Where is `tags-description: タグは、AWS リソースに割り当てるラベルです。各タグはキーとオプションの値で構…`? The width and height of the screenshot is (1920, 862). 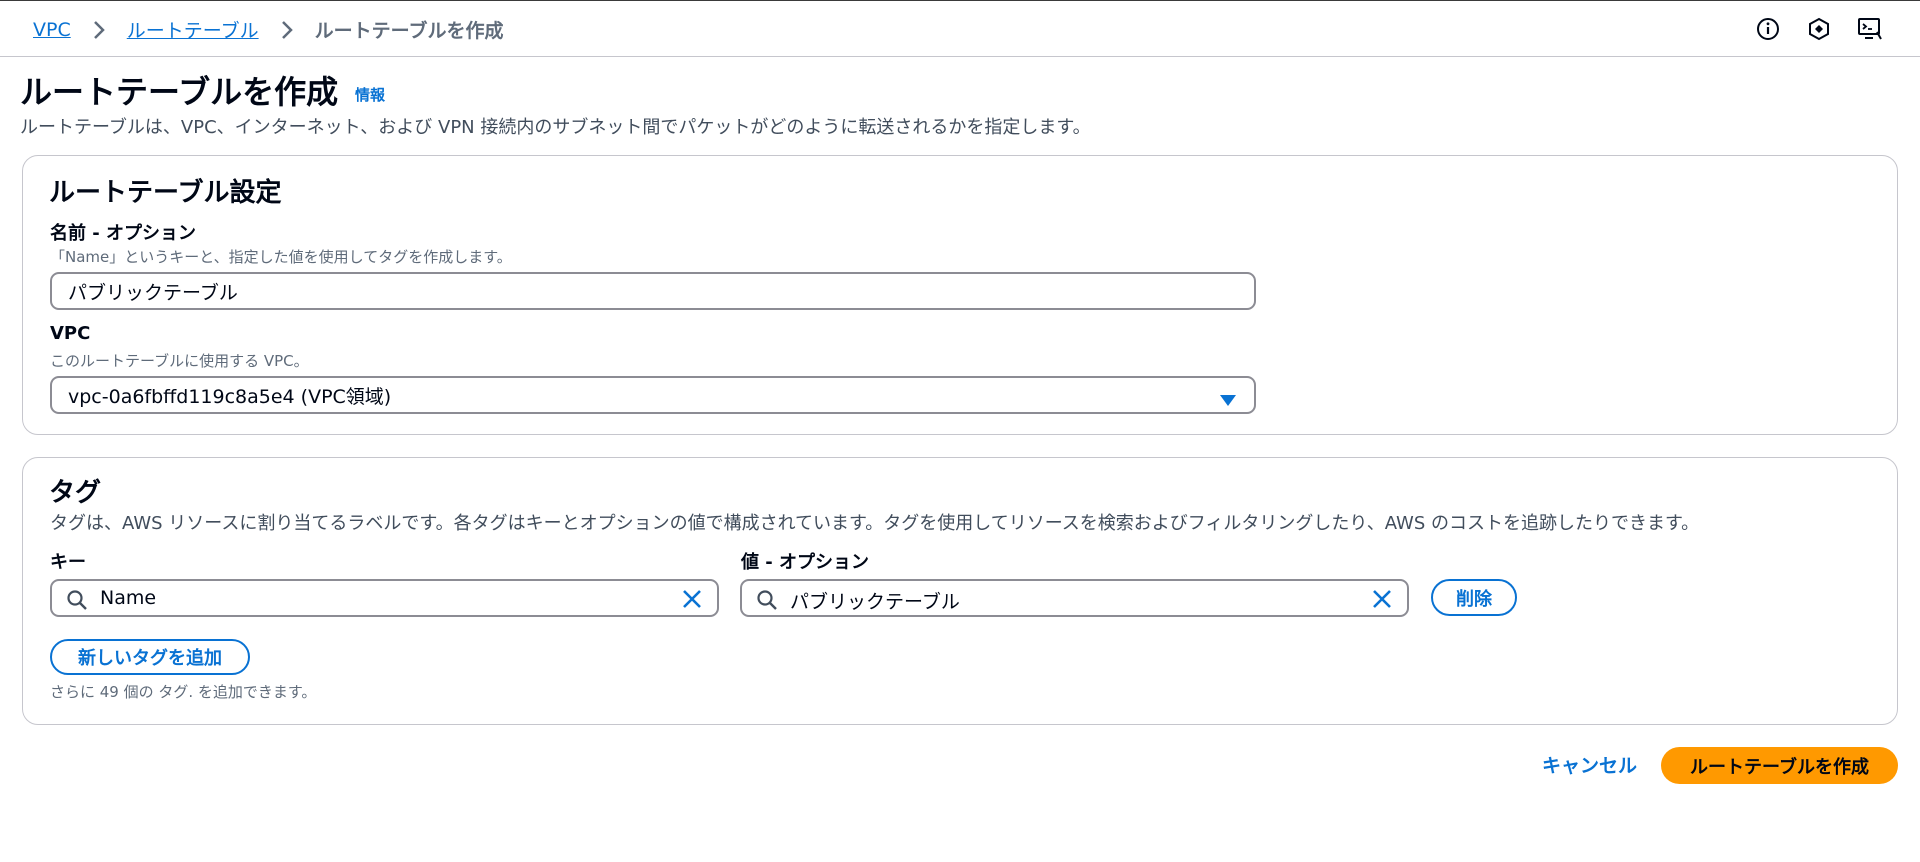 tags-description: タグは、AWS リソースに割り当てるラベルです。各タグはキーとオプションの値で構… is located at coordinates (875, 523).